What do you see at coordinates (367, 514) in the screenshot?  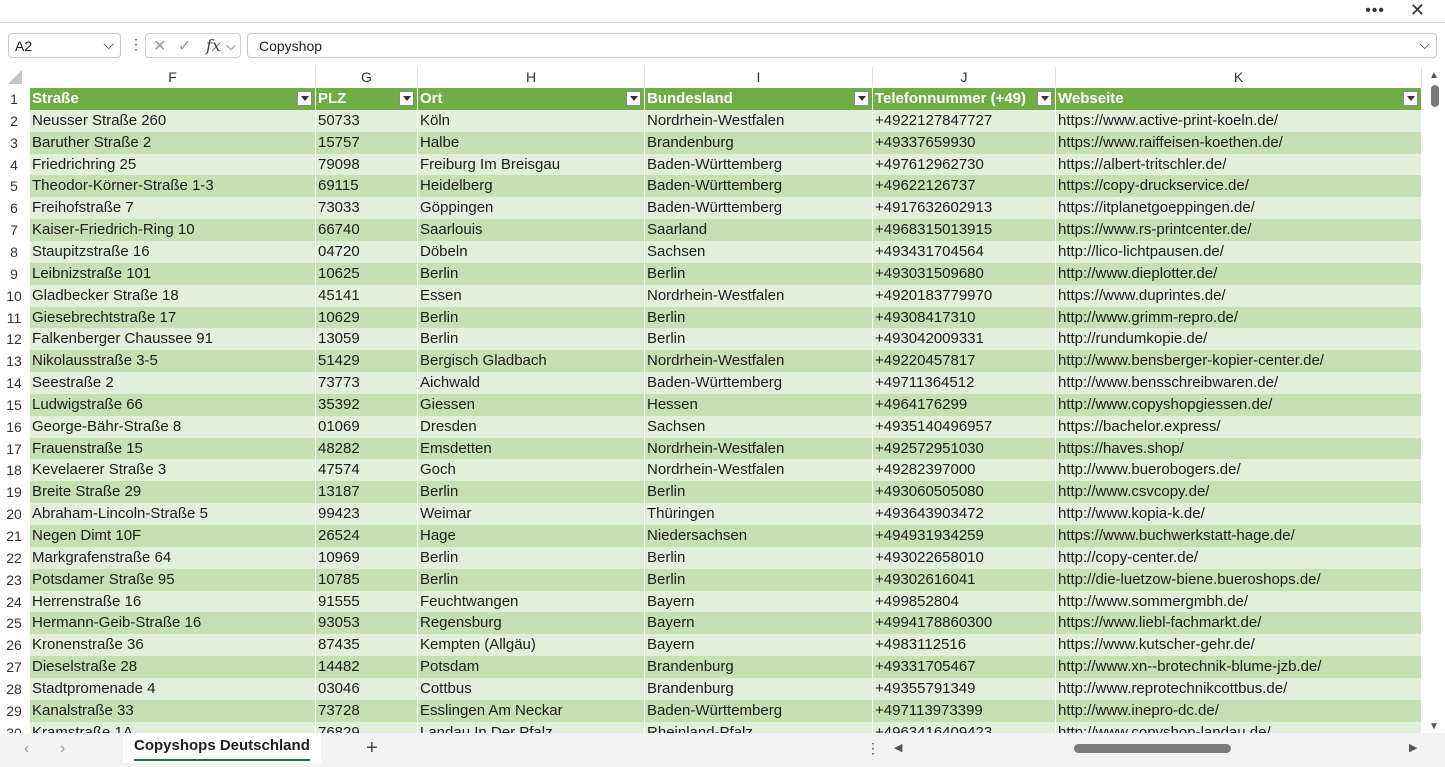 I see `cell-plz: 99423` at bounding box center [367, 514].